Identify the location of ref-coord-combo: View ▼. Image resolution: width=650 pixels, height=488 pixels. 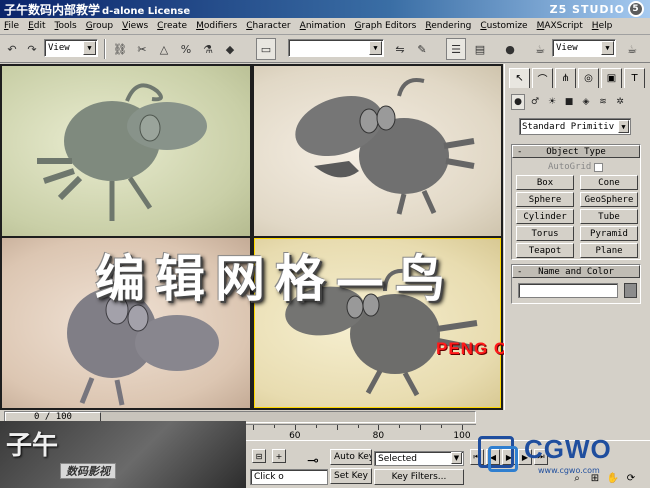
(71, 48).